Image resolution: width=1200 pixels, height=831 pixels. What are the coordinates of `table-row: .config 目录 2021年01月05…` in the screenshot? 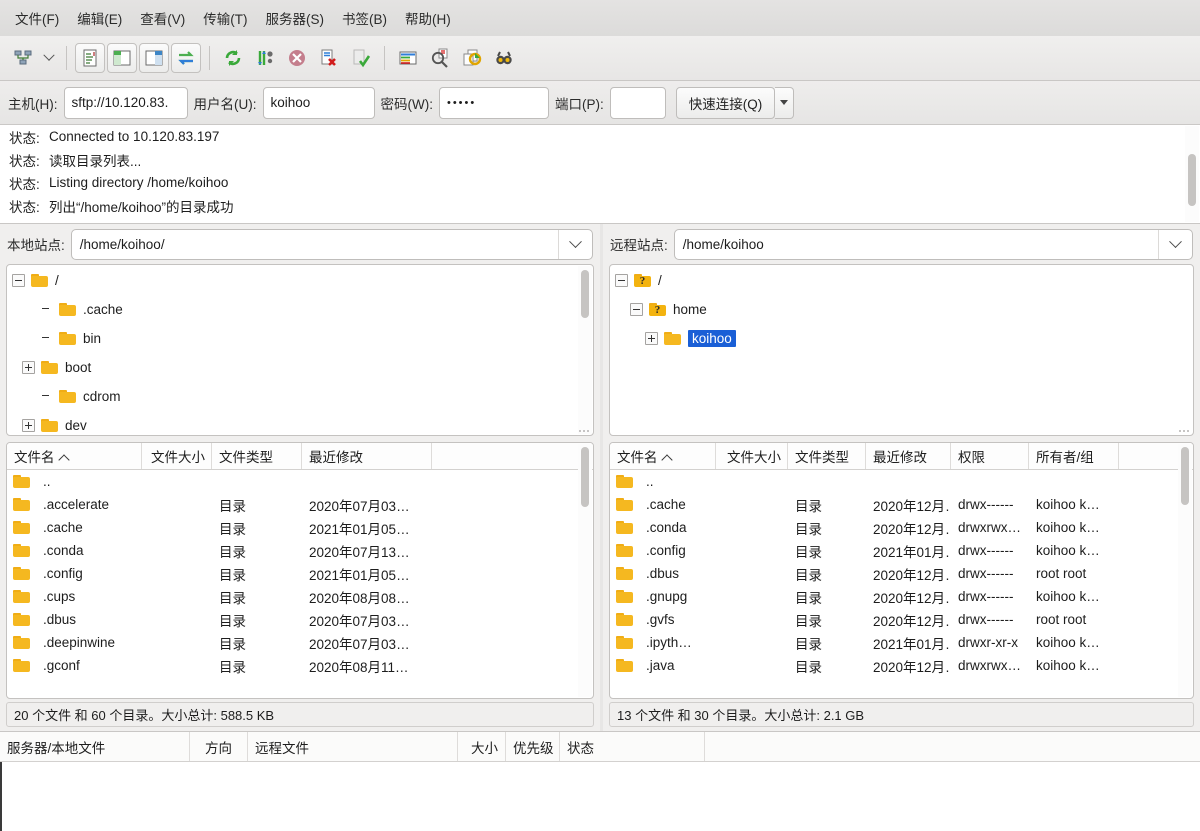 It's located at (300, 573).